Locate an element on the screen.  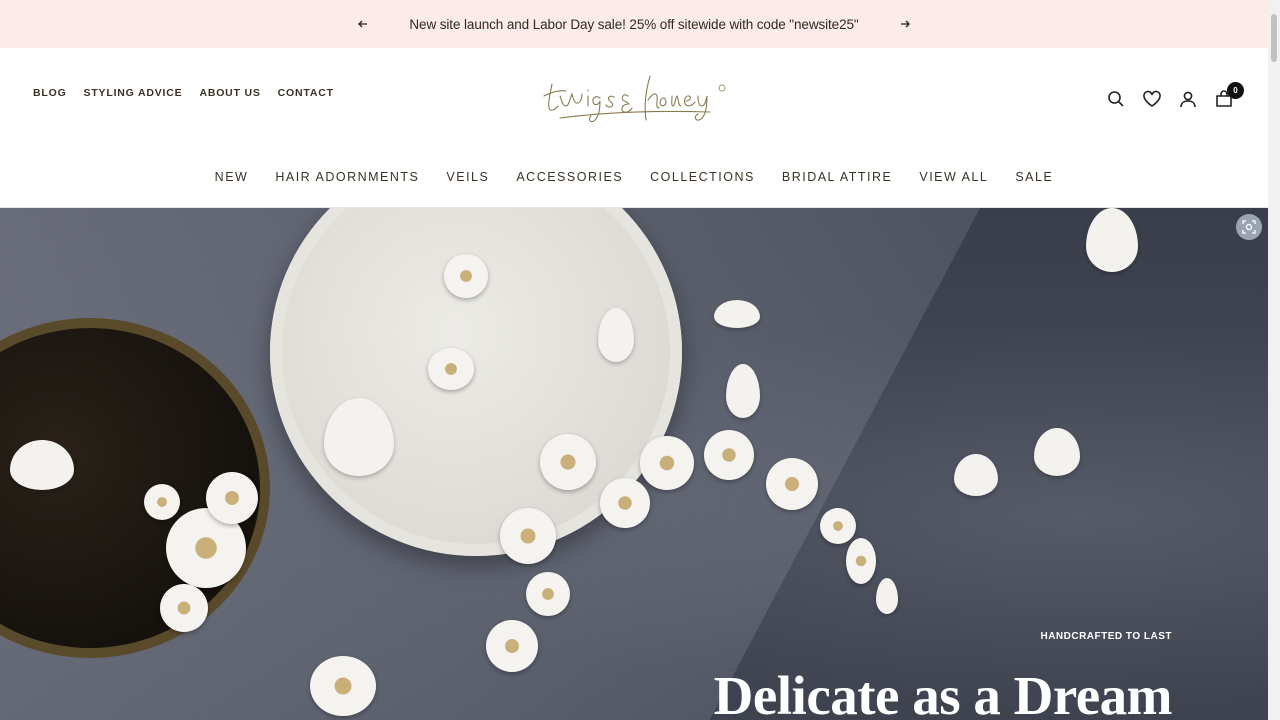
cart-count-badge: 0 is located at coordinates (1235, 90).